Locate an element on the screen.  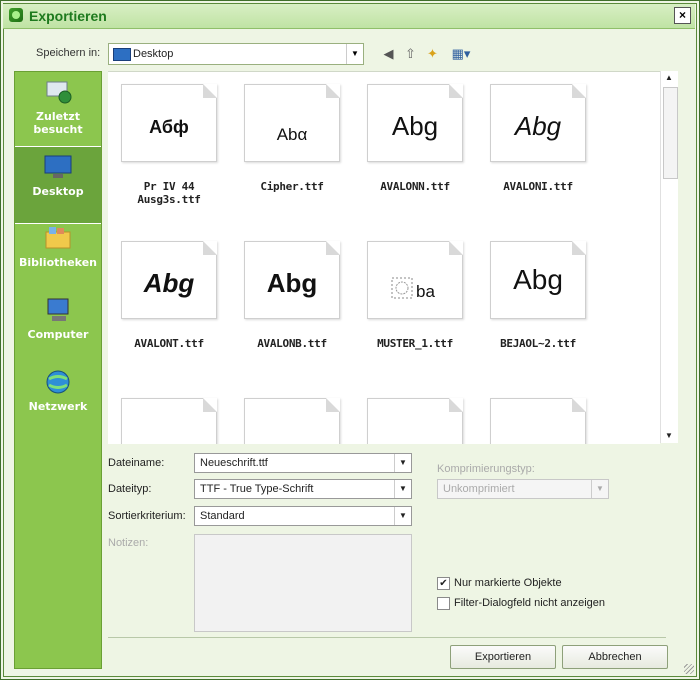
close-button: × is located at coordinates (682, 15).